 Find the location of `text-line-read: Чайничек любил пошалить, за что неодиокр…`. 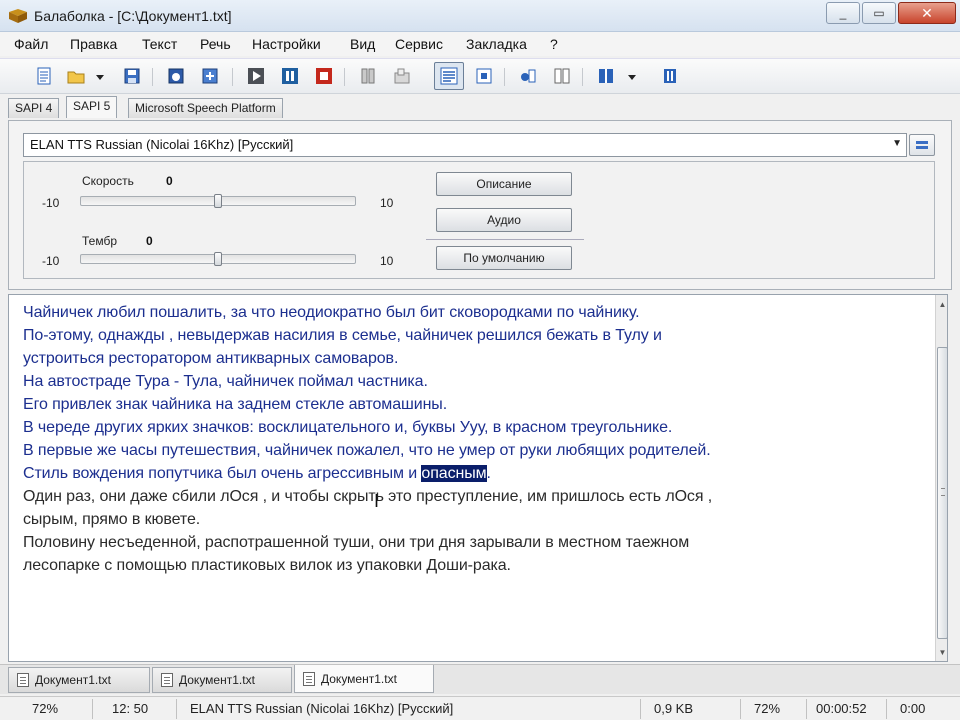

text-line-read: Чайничек любил пошалить, за что неодиокр… is located at coordinates (331, 312).